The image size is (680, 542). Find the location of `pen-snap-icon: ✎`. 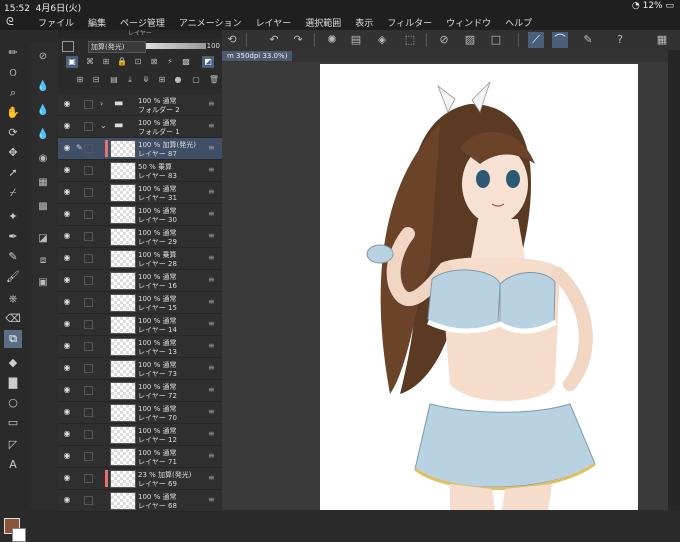

pen-snap-icon: ✎ is located at coordinates (588, 40).